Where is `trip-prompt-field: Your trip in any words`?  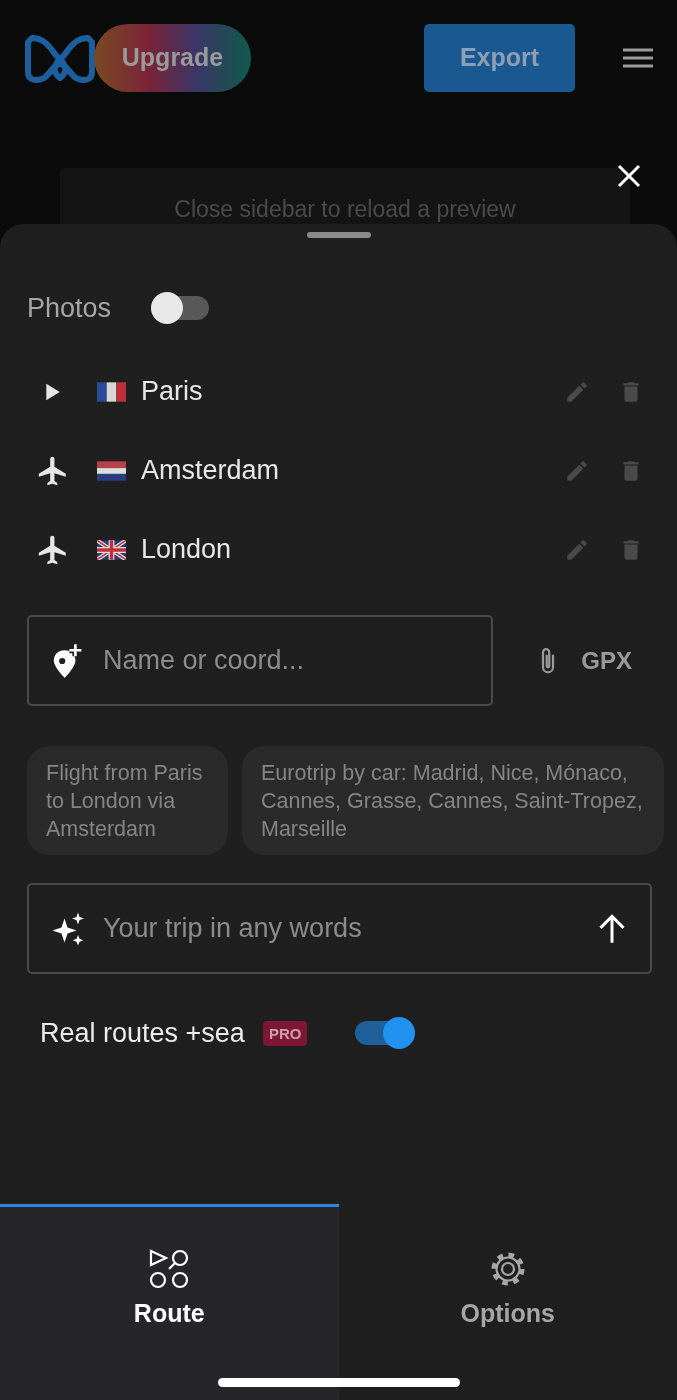
trip-prompt-field: Your trip in any words is located at coordinates (339, 928).